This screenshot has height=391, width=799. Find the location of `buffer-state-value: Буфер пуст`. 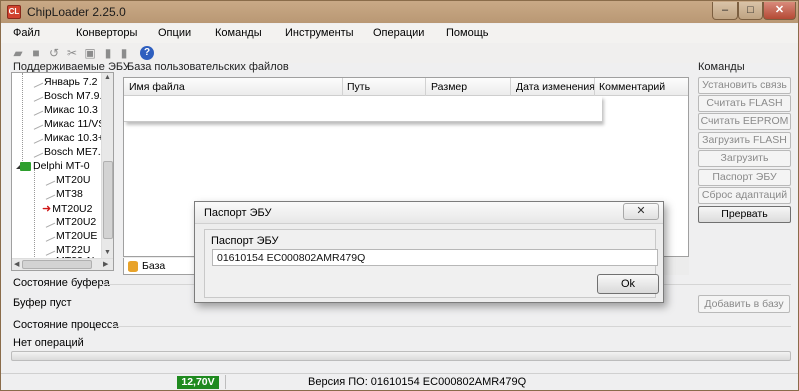

buffer-state-value: Буфер пуст is located at coordinates (42, 303).